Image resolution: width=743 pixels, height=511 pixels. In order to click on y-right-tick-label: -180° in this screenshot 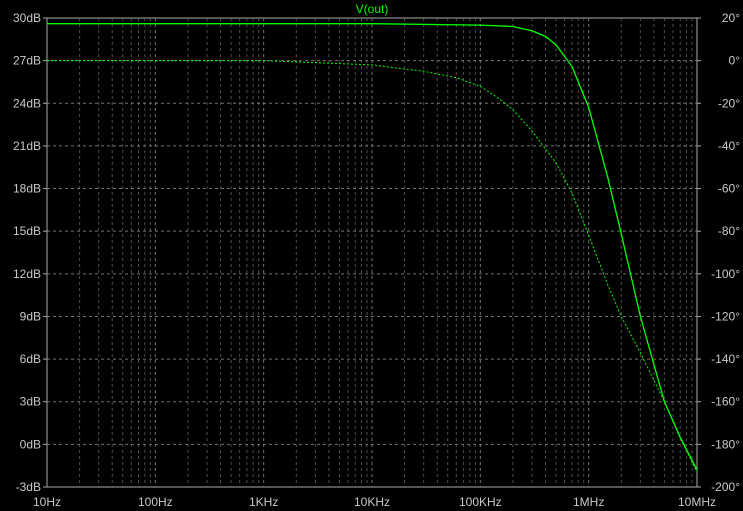, I will do `click(725, 444)`.